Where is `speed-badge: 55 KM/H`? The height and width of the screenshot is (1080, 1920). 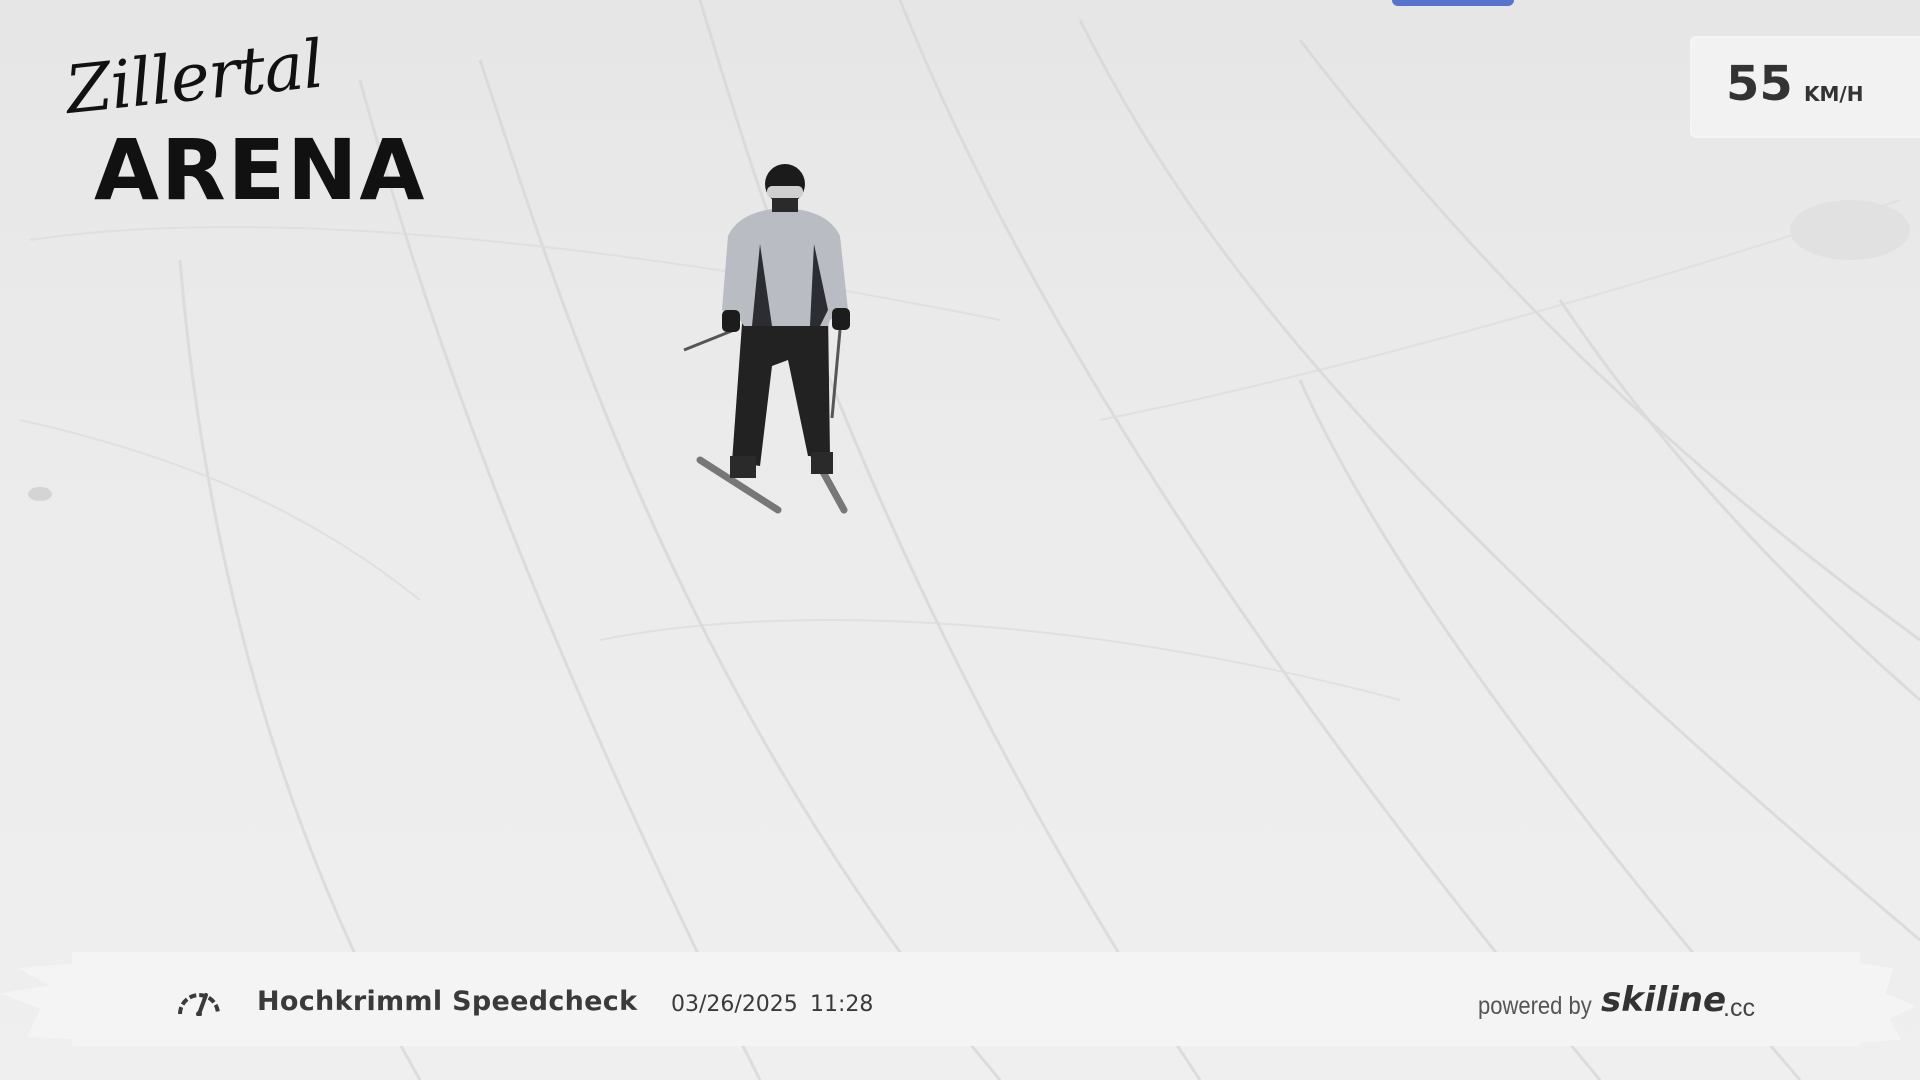
speed-badge: 55 KM/H is located at coordinates (1806, 87).